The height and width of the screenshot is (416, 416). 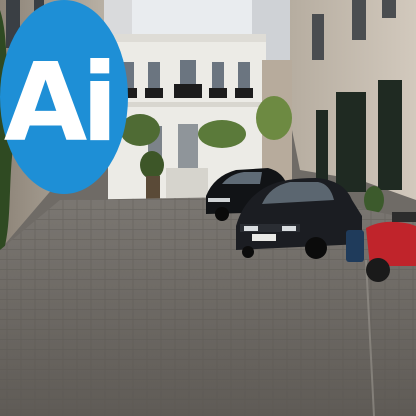 I want to click on ai-logo: Ai, so click(x=64, y=97).